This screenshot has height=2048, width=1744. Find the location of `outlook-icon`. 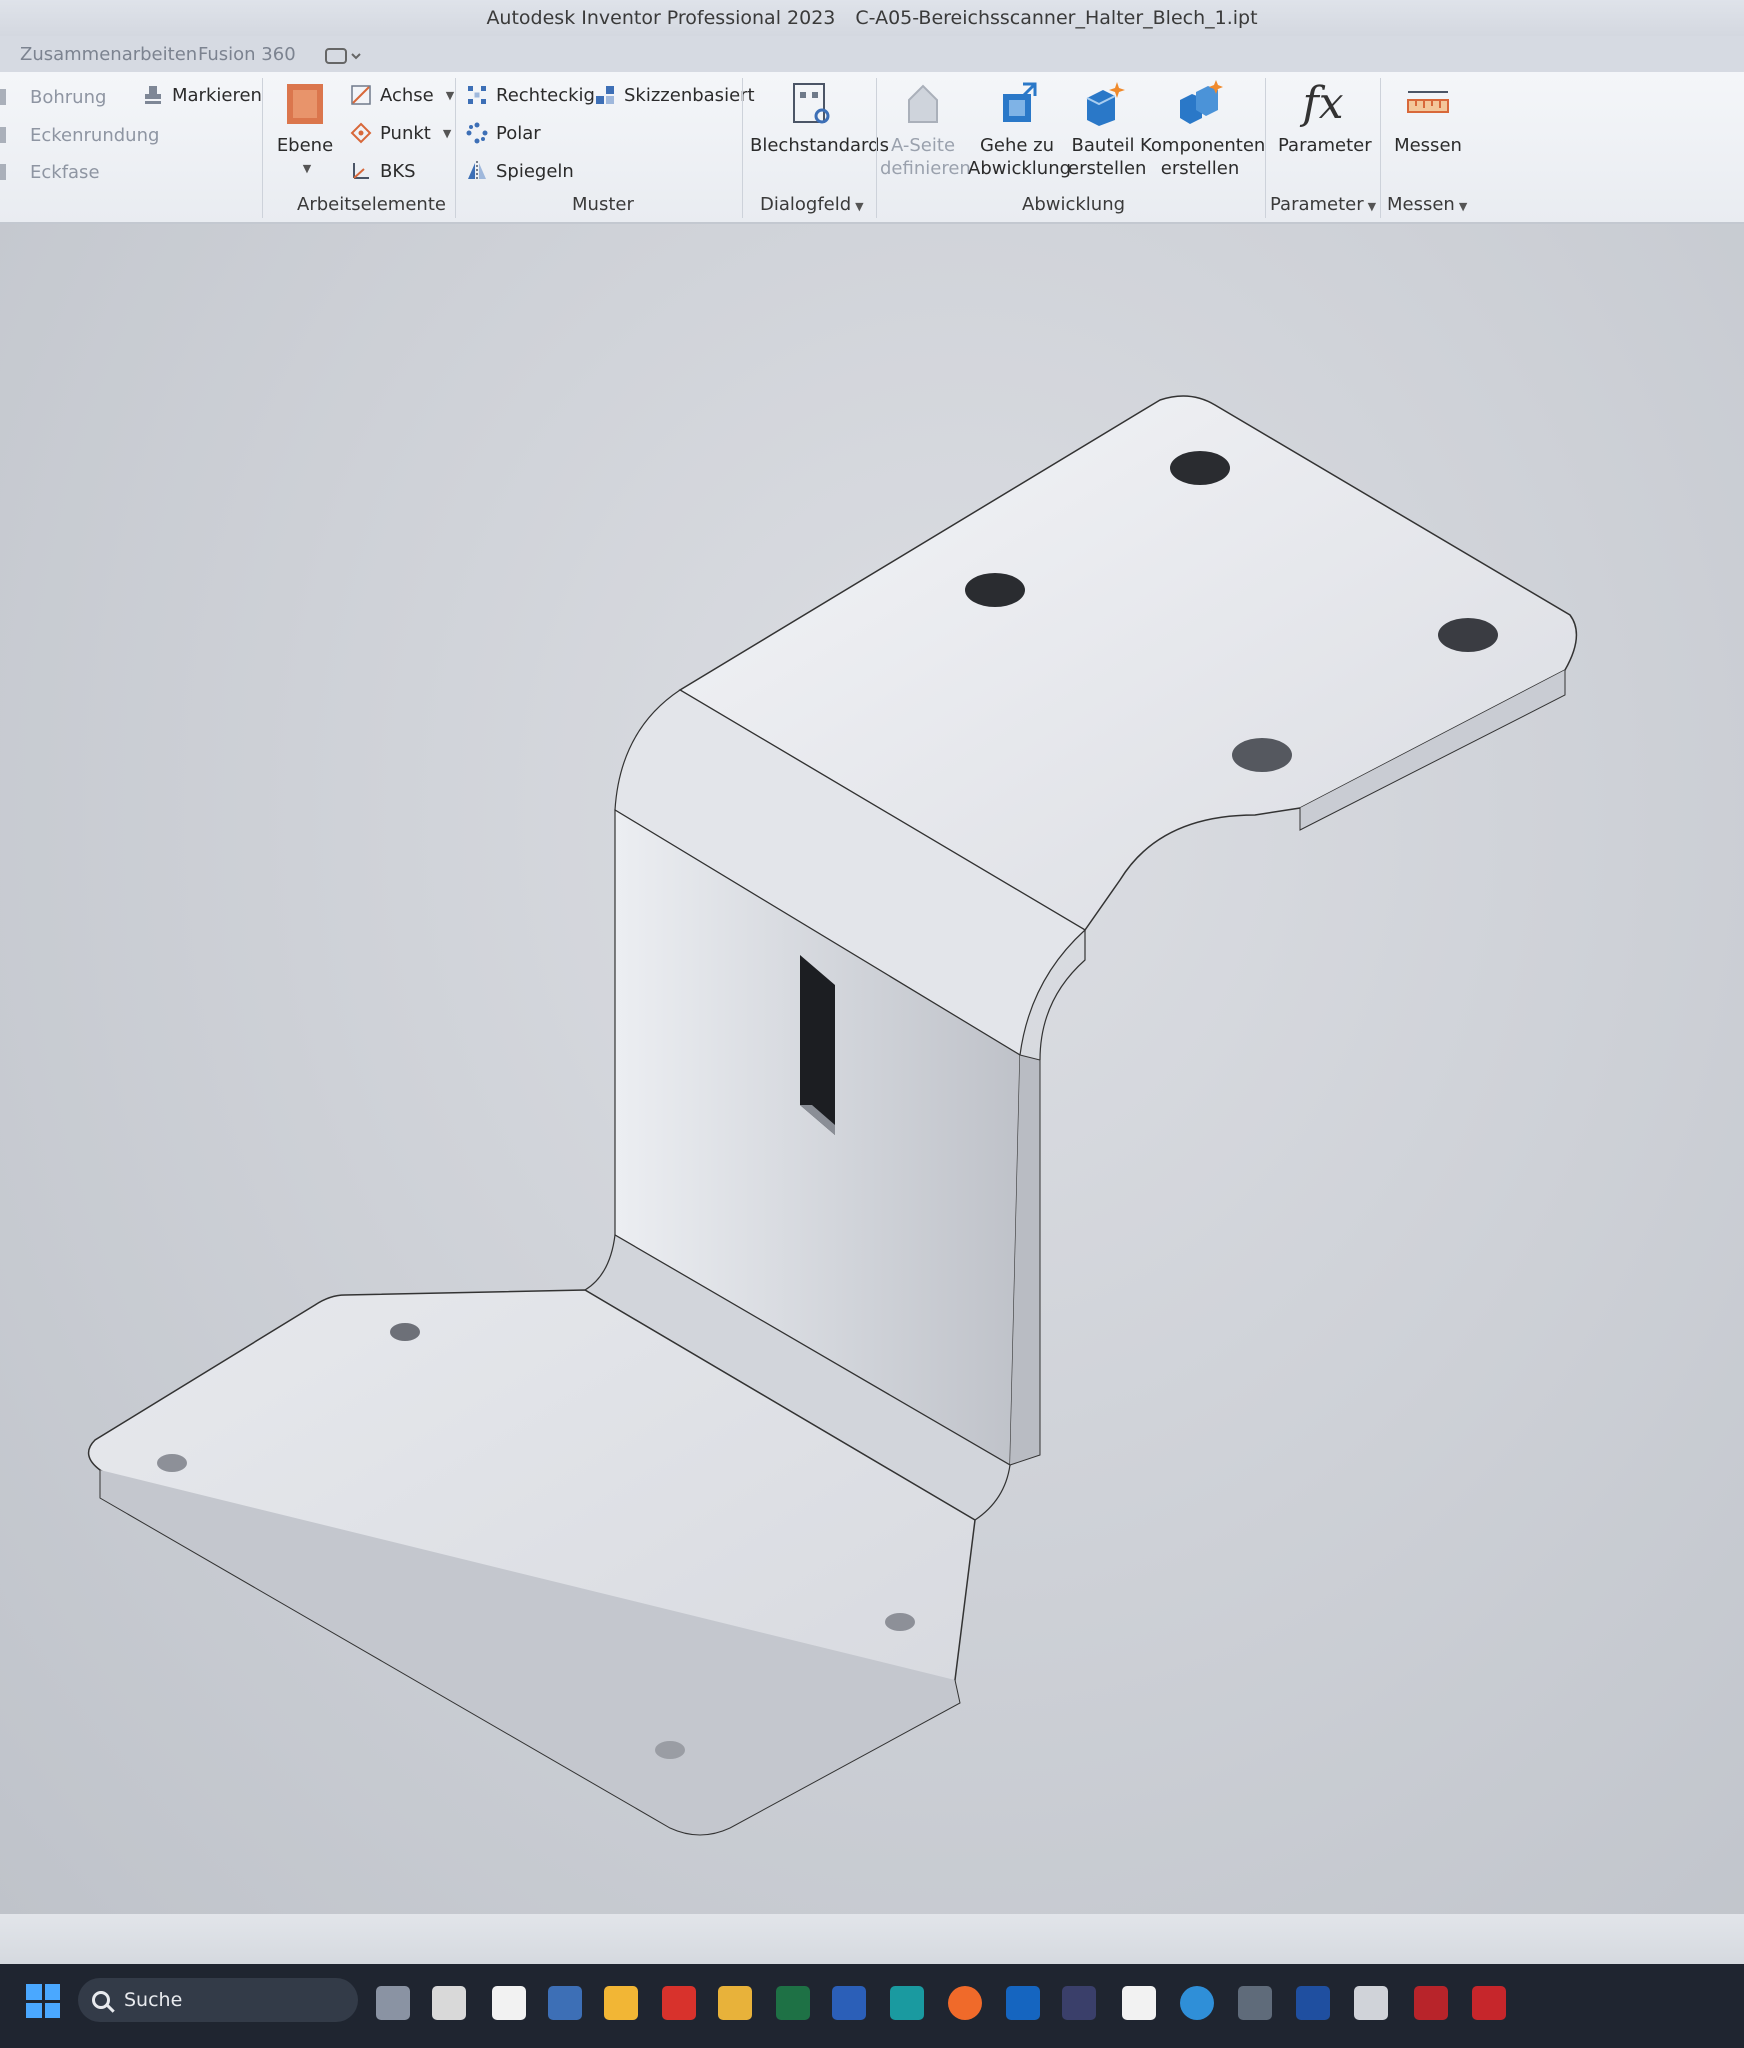

outlook-icon is located at coordinates (1023, 2003).